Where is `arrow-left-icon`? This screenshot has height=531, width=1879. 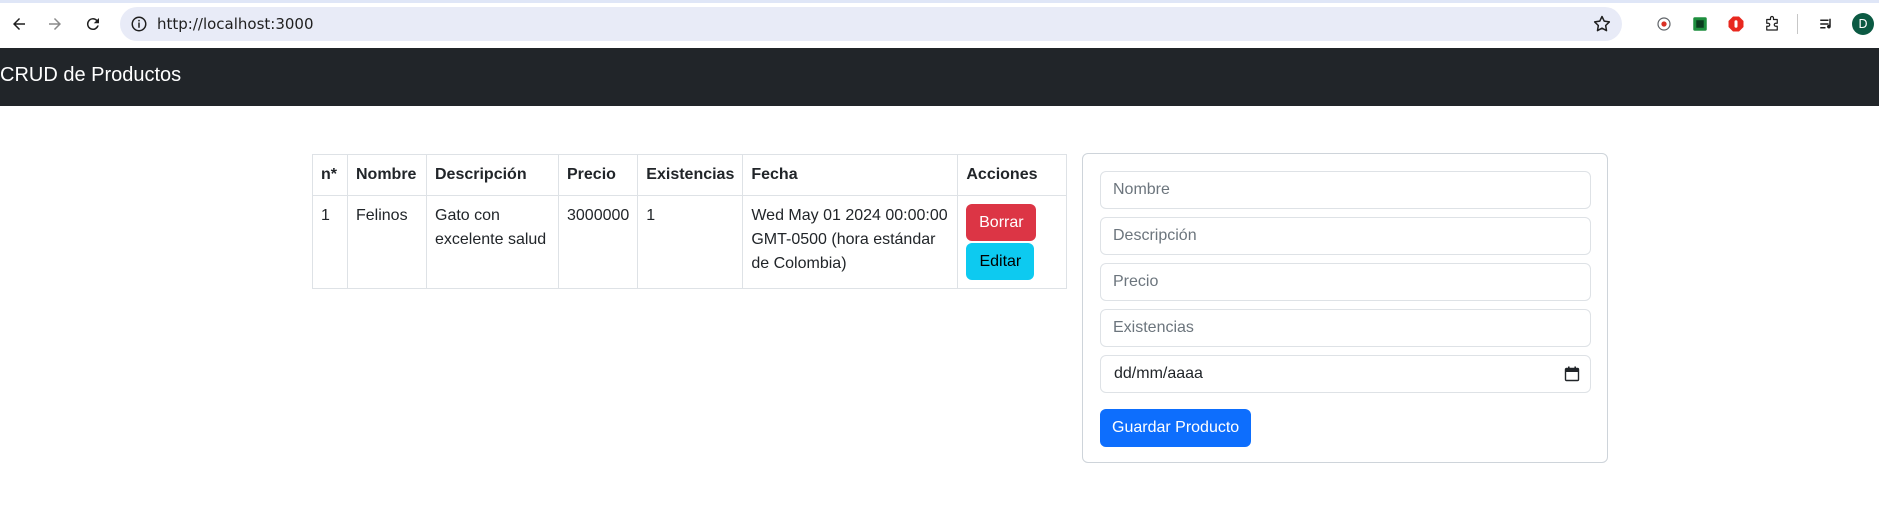
arrow-left-icon is located at coordinates (19, 24).